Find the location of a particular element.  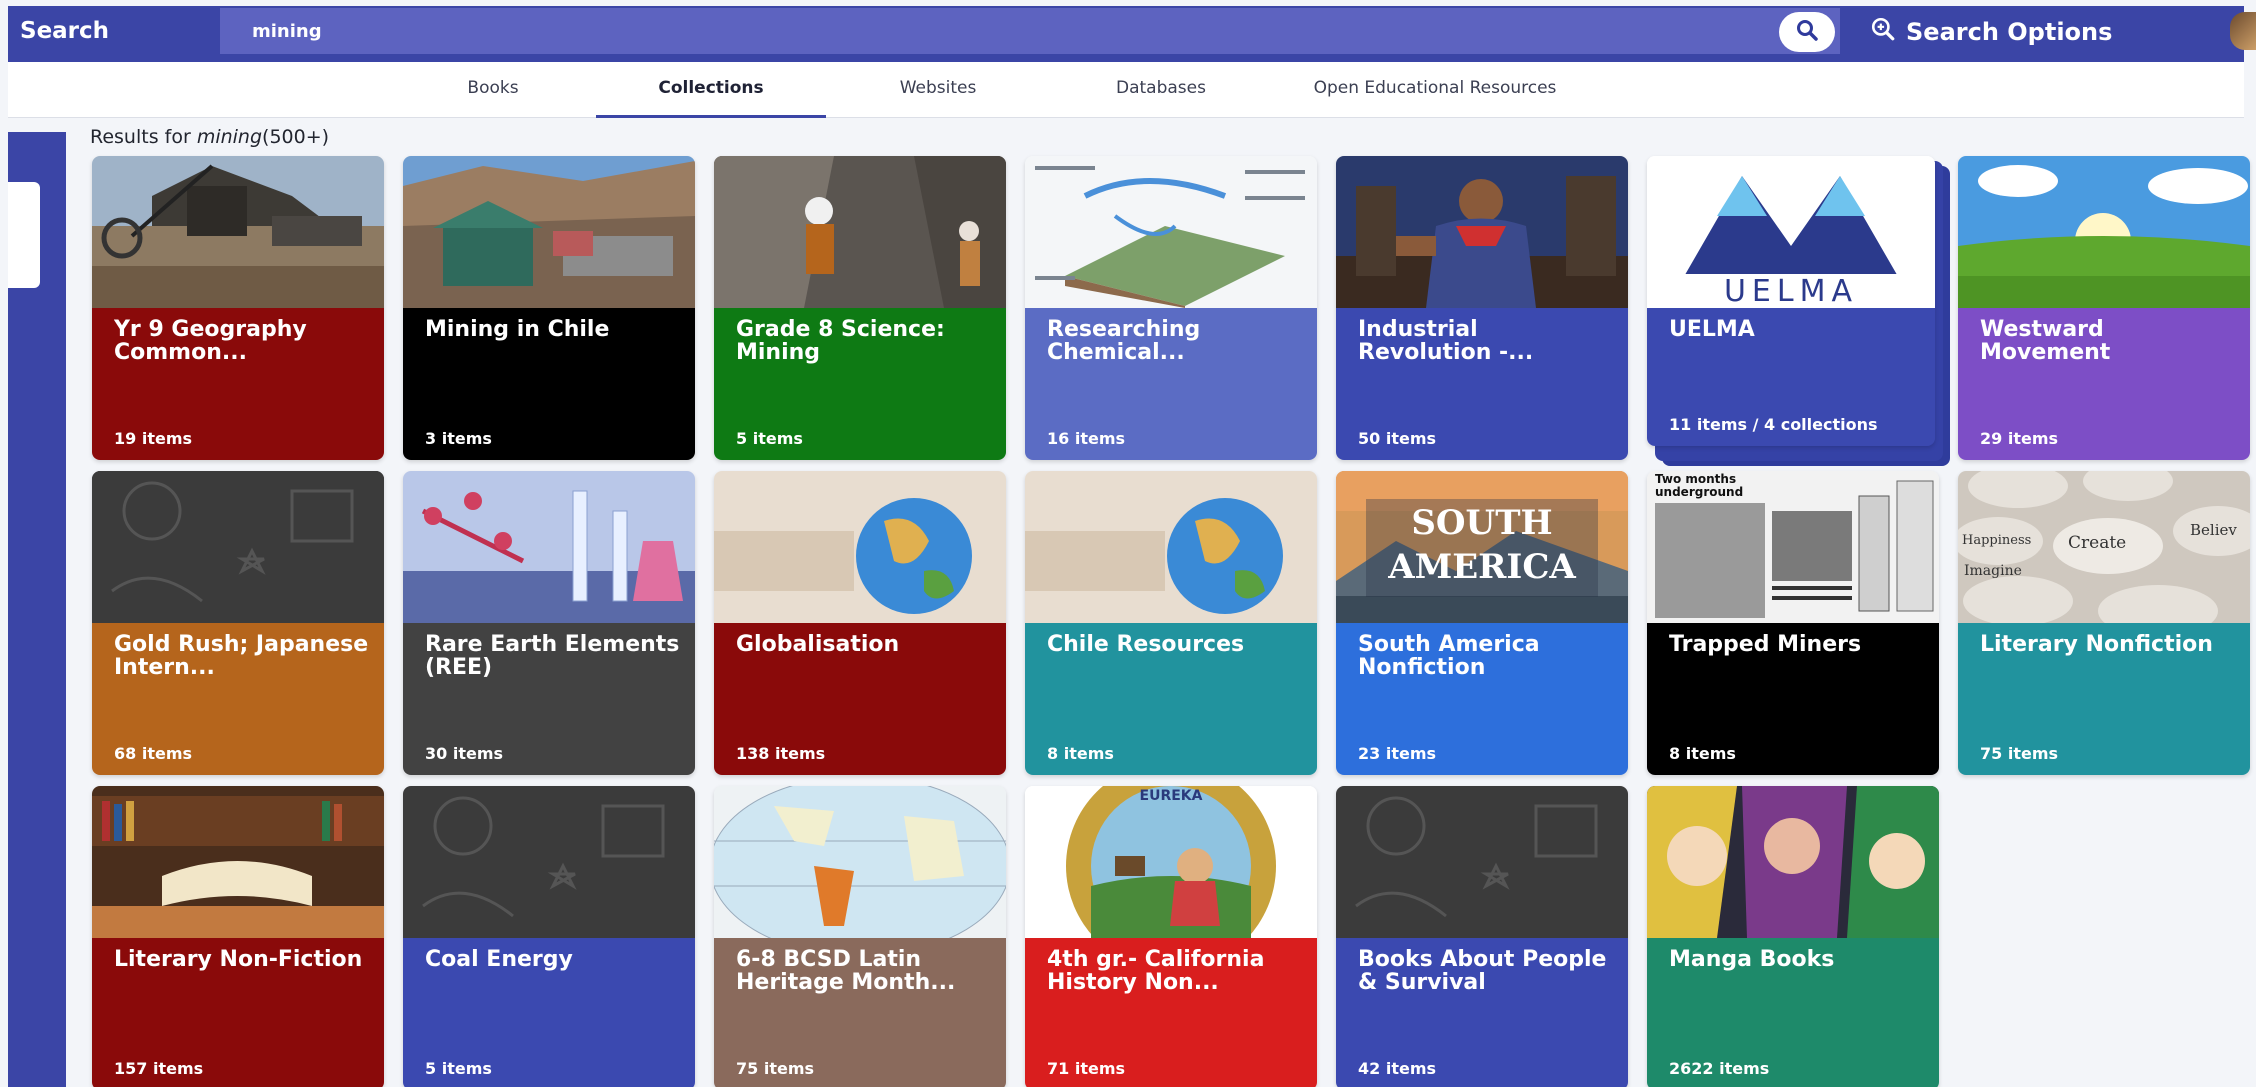

stone-text: Create is located at coordinates (2097, 543).